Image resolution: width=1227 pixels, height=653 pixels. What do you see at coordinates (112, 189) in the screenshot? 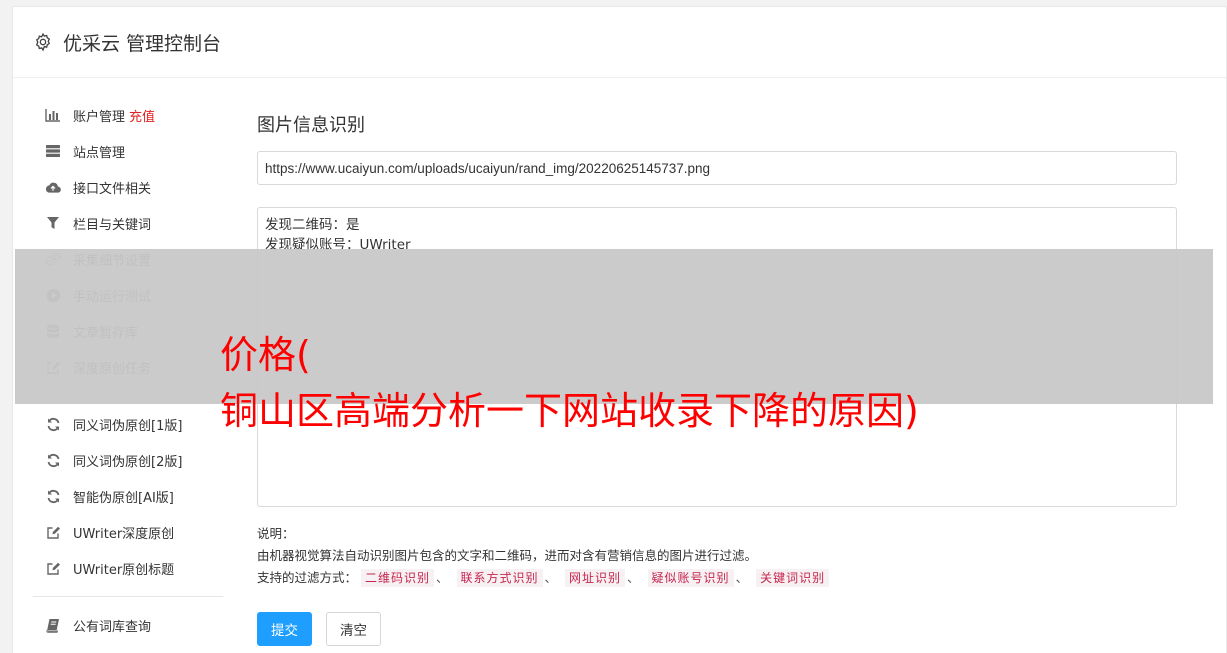
I see `sidebar-item-label: 接口文件相关` at bounding box center [112, 189].